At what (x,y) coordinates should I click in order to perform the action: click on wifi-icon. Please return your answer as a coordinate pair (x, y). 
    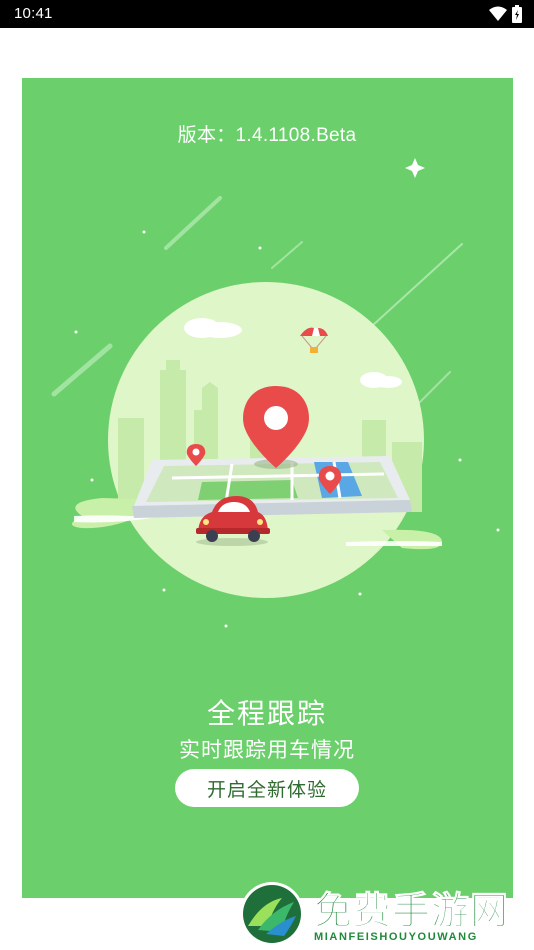
    Looking at the image, I should click on (497, 13).